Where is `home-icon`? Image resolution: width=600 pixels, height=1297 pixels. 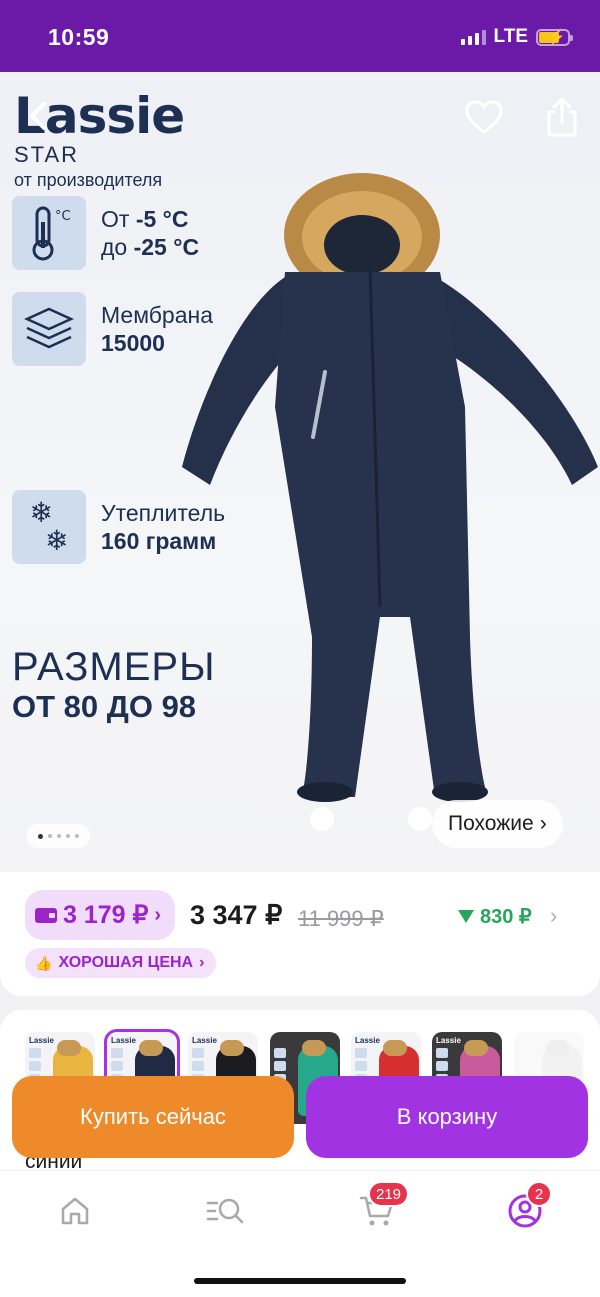 home-icon is located at coordinates (75, 1211).